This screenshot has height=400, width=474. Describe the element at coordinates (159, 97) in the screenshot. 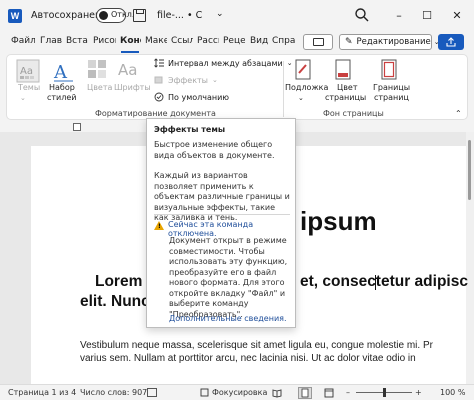

I see `checkmark-circle-icon` at that location.